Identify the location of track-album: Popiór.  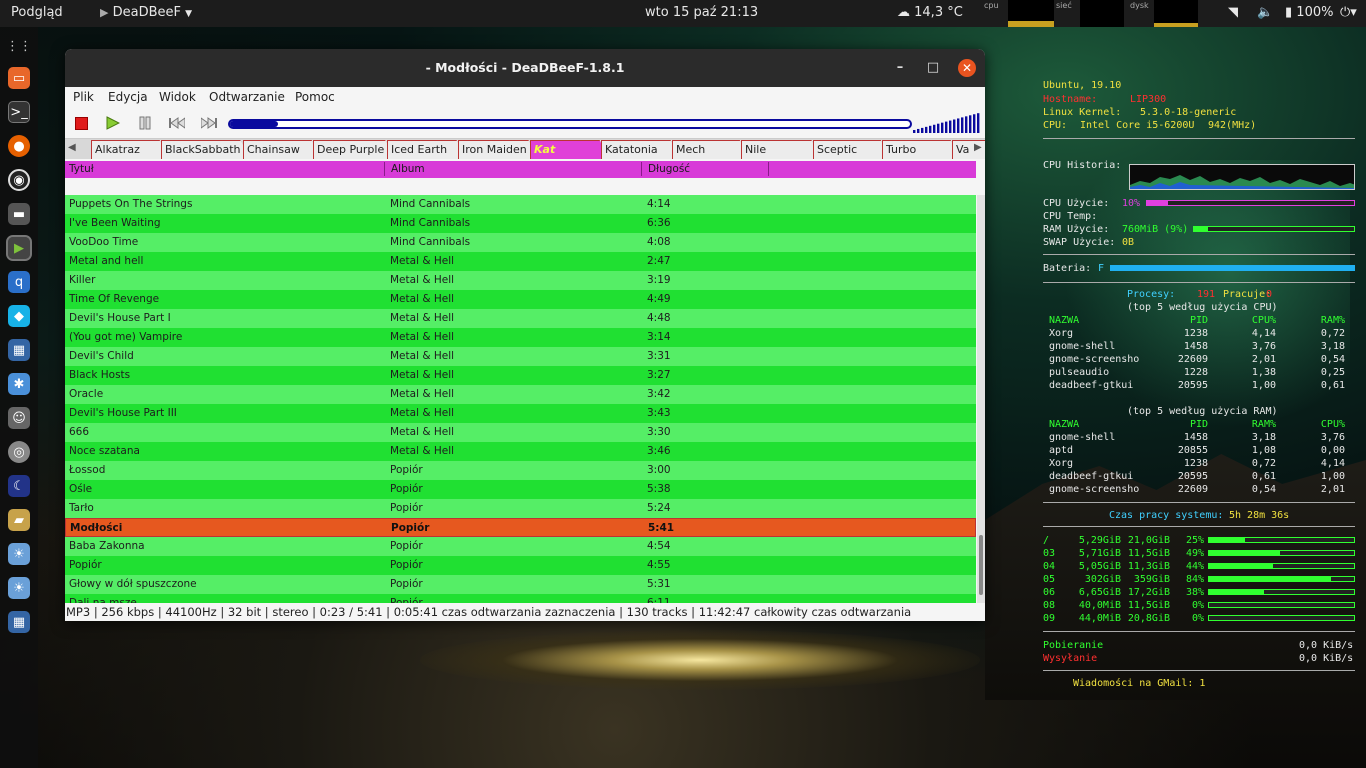
(406, 565).